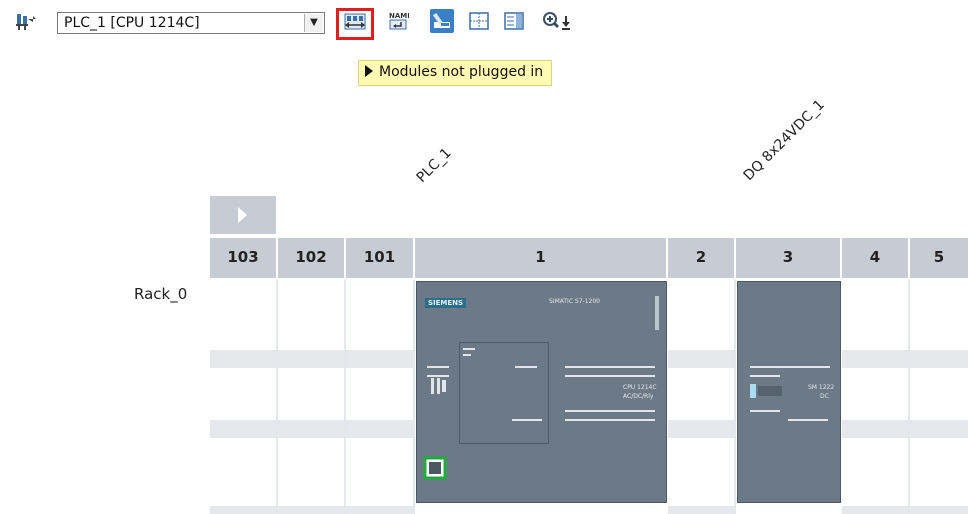 Image resolution: width=968 pixels, height=514 pixels. Describe the element at coordinates (399, 21) in the screenshot. I see `show-names-icon: NAME` at that location.